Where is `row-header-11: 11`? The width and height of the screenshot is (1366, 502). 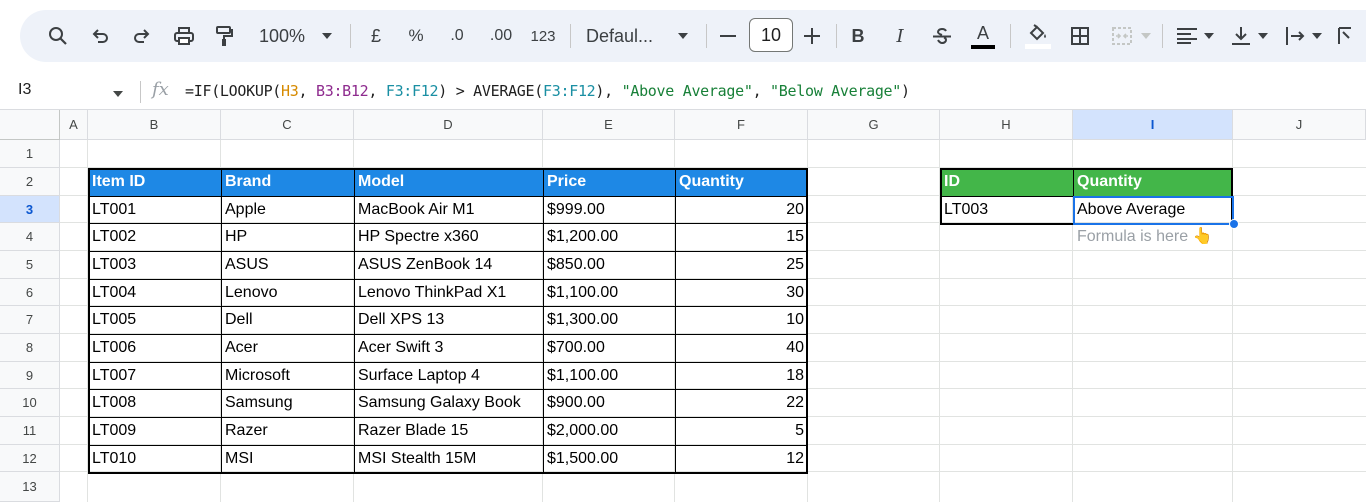
row-header-11: 11 is located at coordinates (30, 431).